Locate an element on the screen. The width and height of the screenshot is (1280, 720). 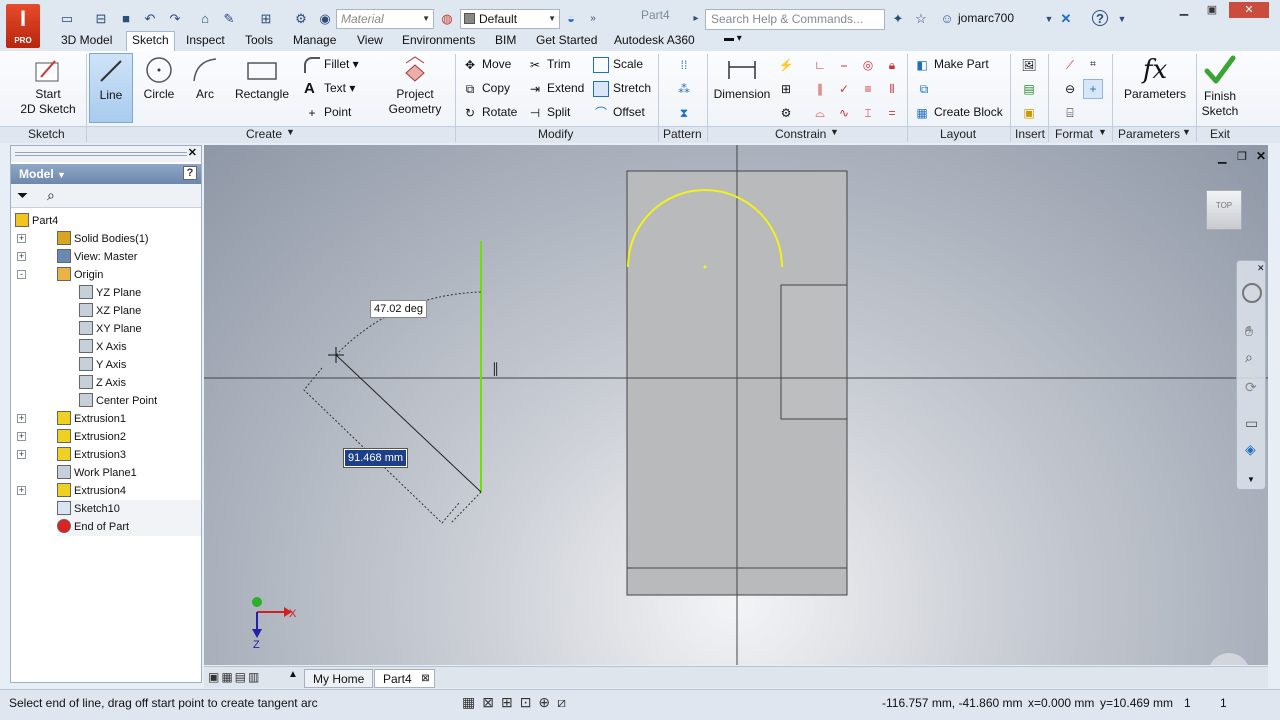
dimension-format-icon: ⌗ is located at coordinates (1093, 65).